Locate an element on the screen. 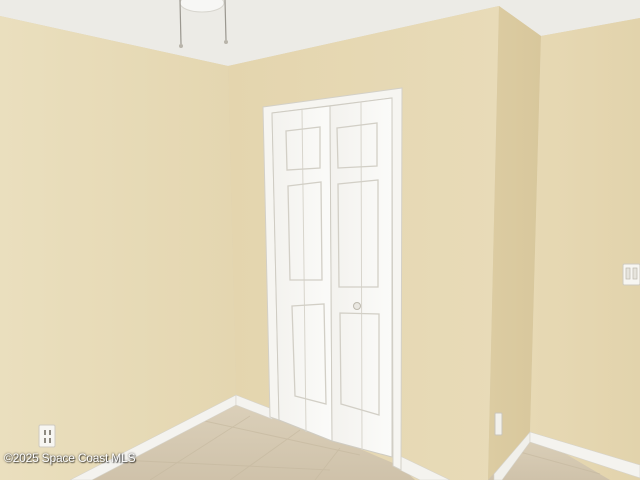 Image resolution: width=640 pixels, height=480 pixels. watermark-text: ©2025 Space Coast MLS is located at coordinates (70, 458).